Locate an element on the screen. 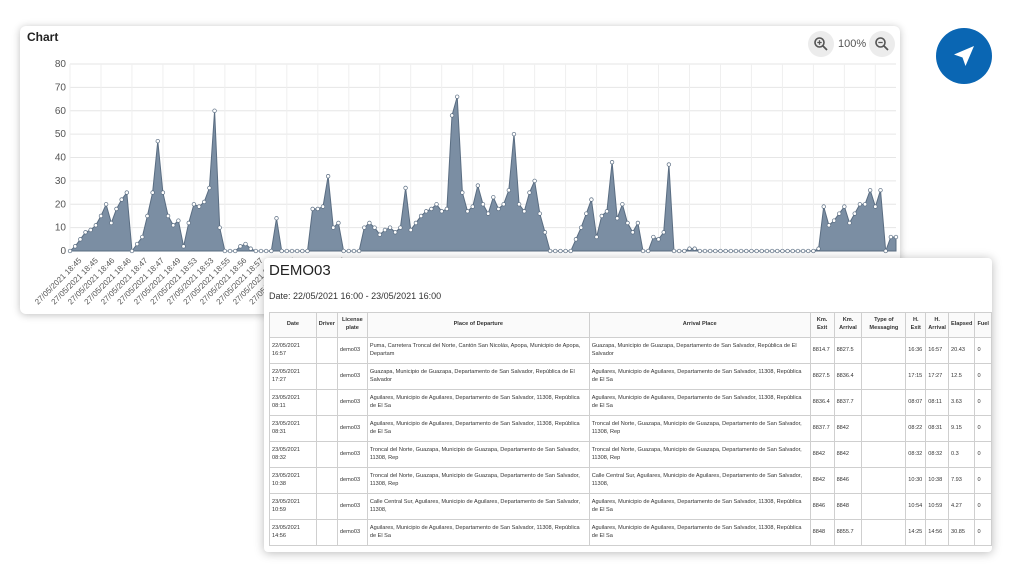  table-cell: 16:36 is located at coordinates (916, 350).